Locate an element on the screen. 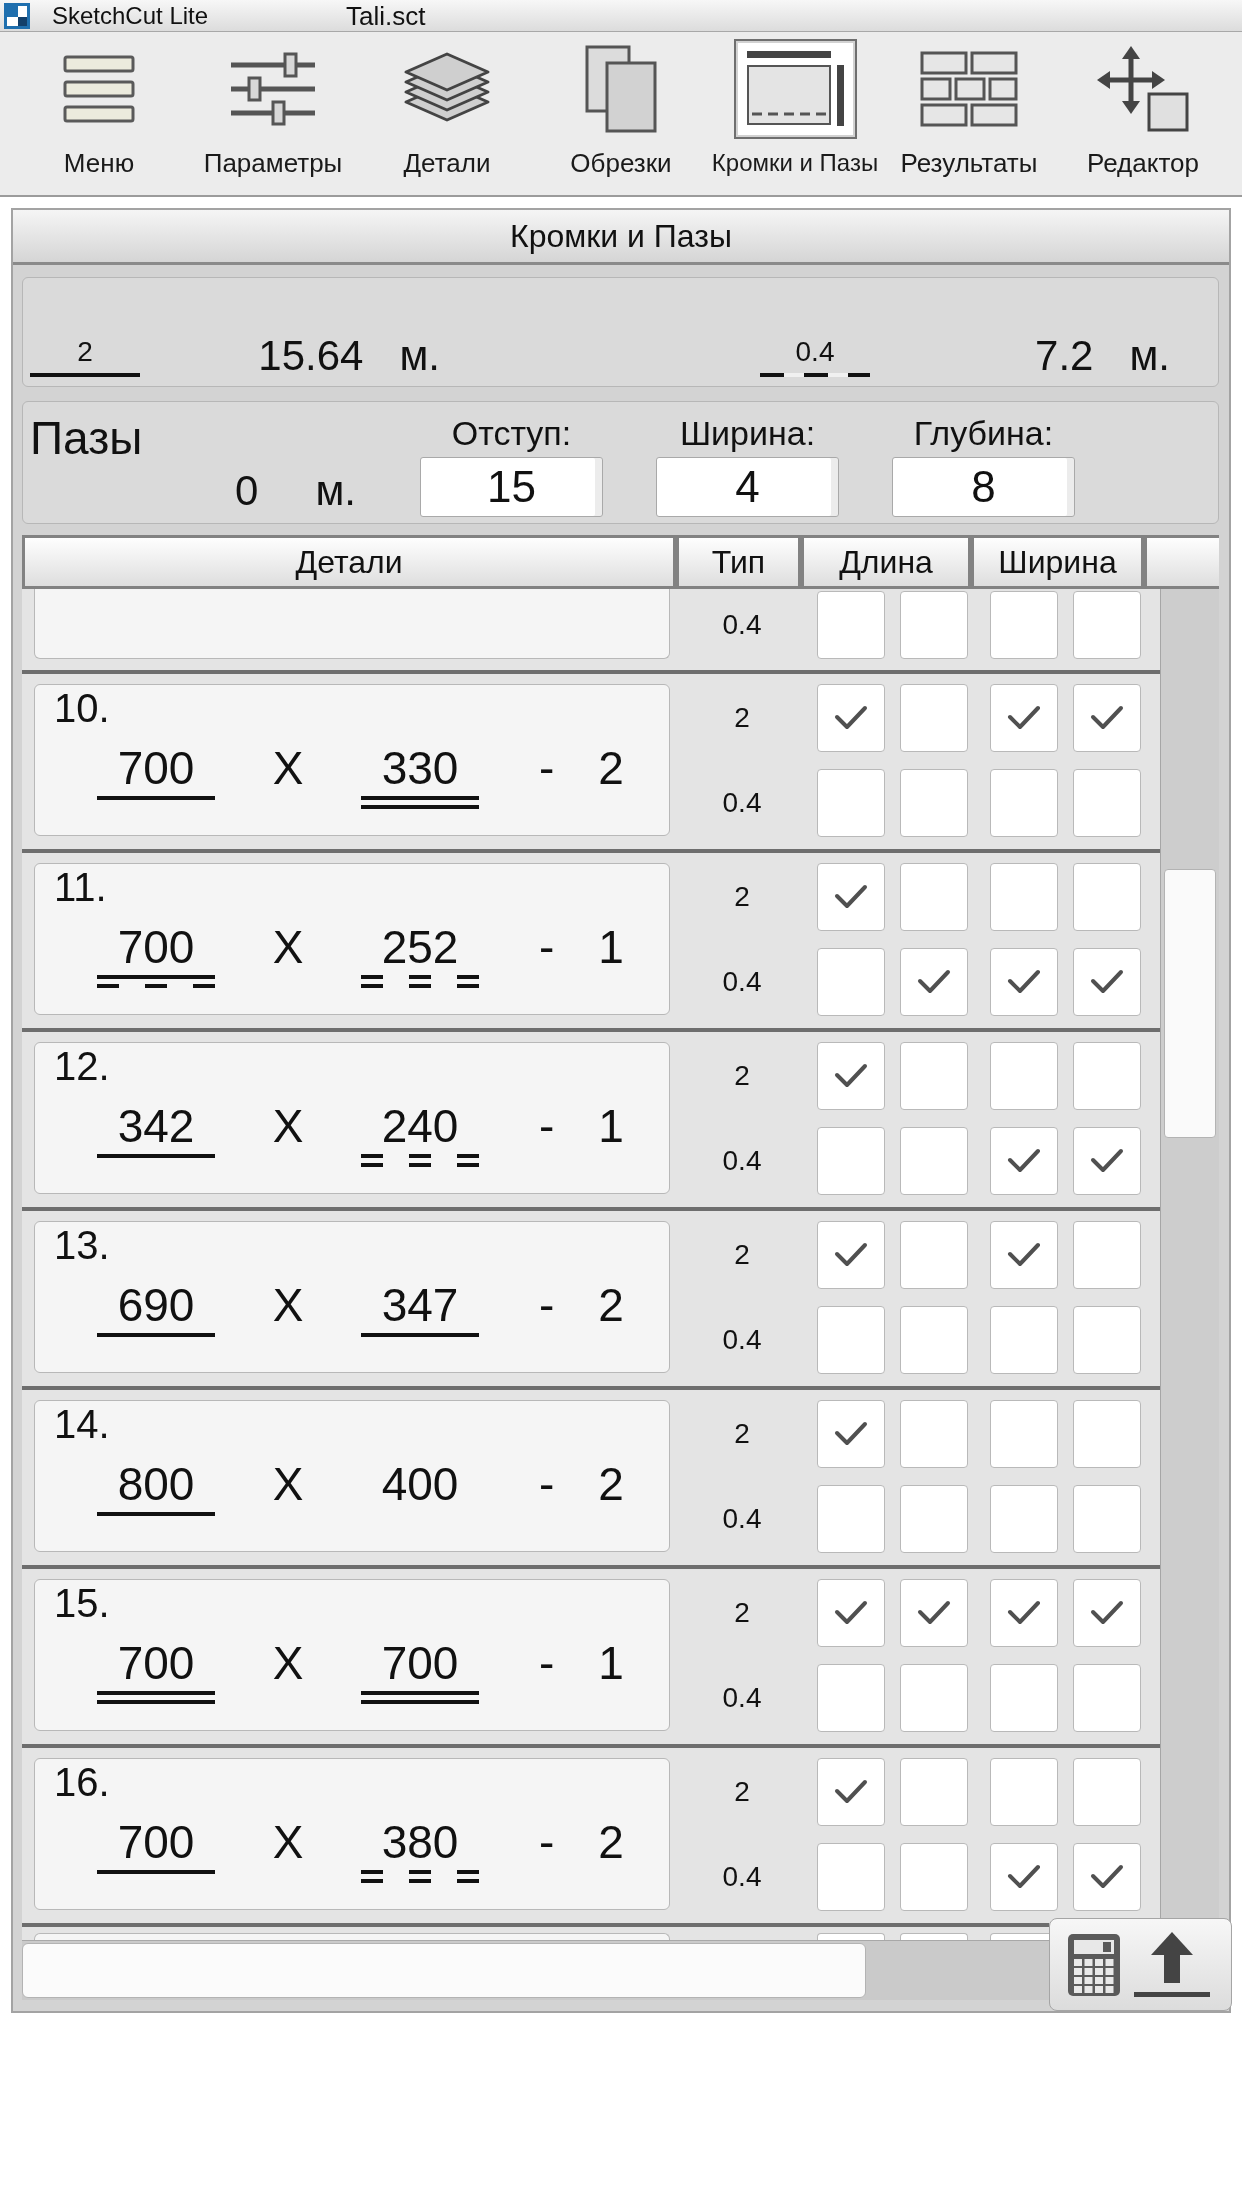 The width and height of the screenshot is (1242, 2208). toolbar-button: Параметры is located at coordinates (273, 113).